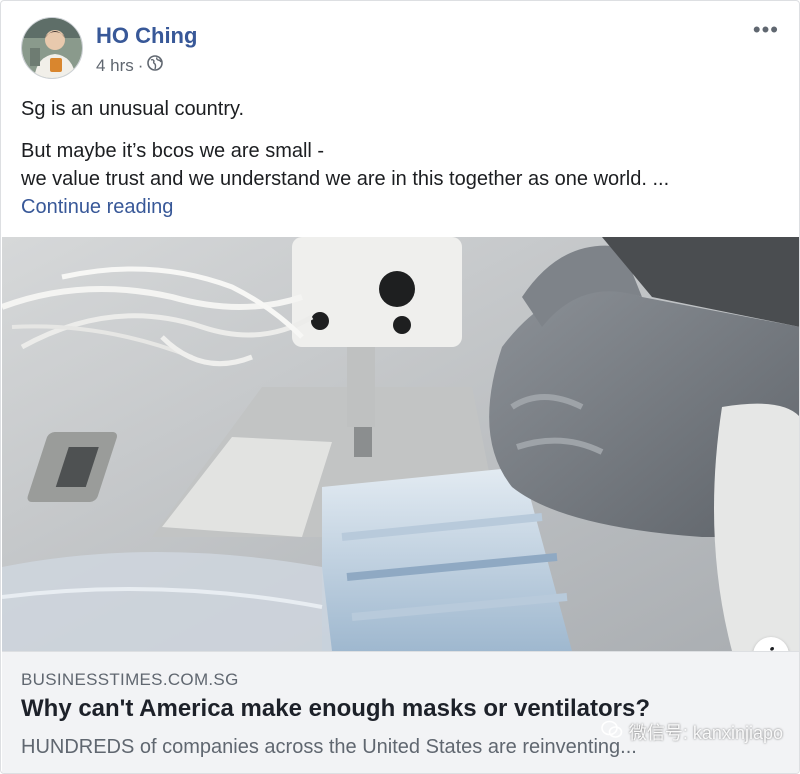 This screenshot has height=774, width=800. I want to click on avatar-photo, so click(52, 48).